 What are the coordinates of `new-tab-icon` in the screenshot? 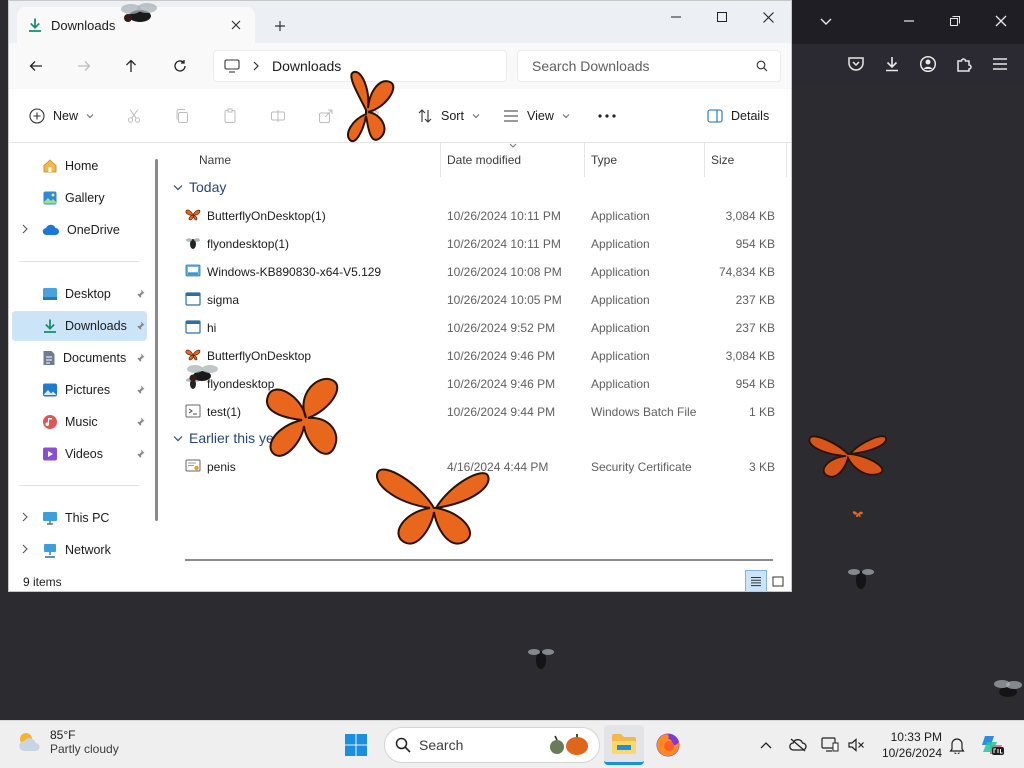 It's located at (280, 26).